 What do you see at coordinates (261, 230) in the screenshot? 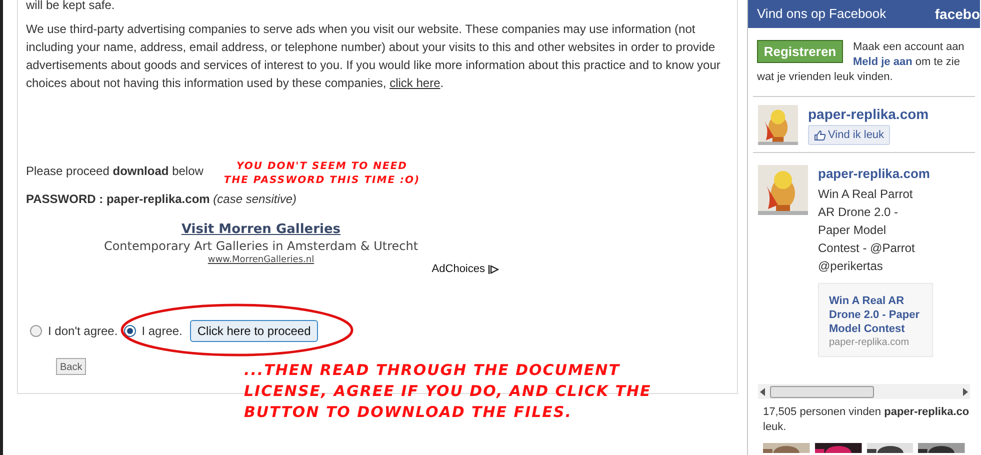
I see `ad-title: Visit Morren Galleries` at bounding box center [261, 230].